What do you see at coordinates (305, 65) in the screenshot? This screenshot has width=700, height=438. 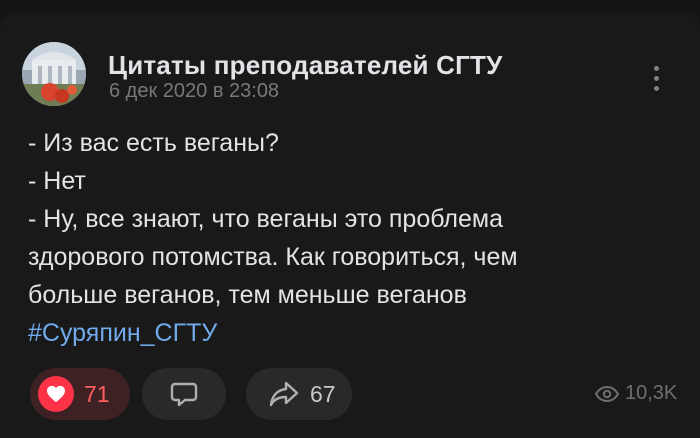 I see `community-name: Цитаты преподавателей СГТУ` at bounding box center [305, 65].